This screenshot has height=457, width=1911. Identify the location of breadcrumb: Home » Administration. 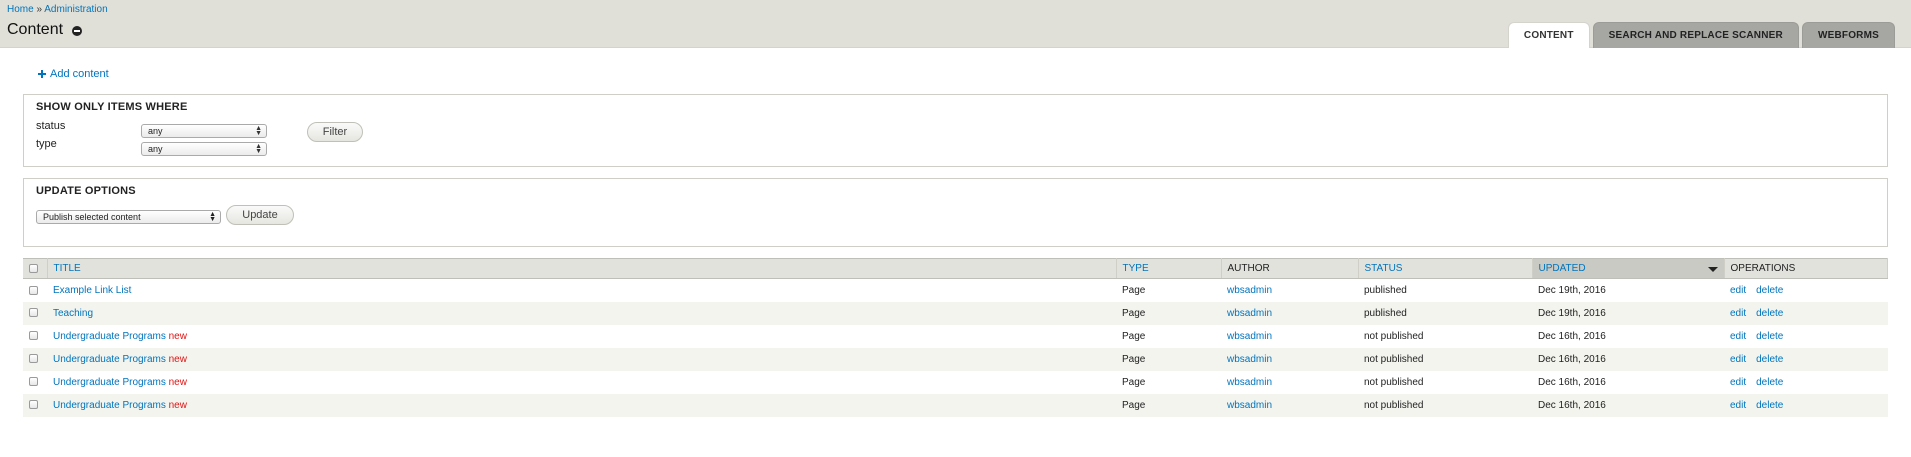
(57, 9).